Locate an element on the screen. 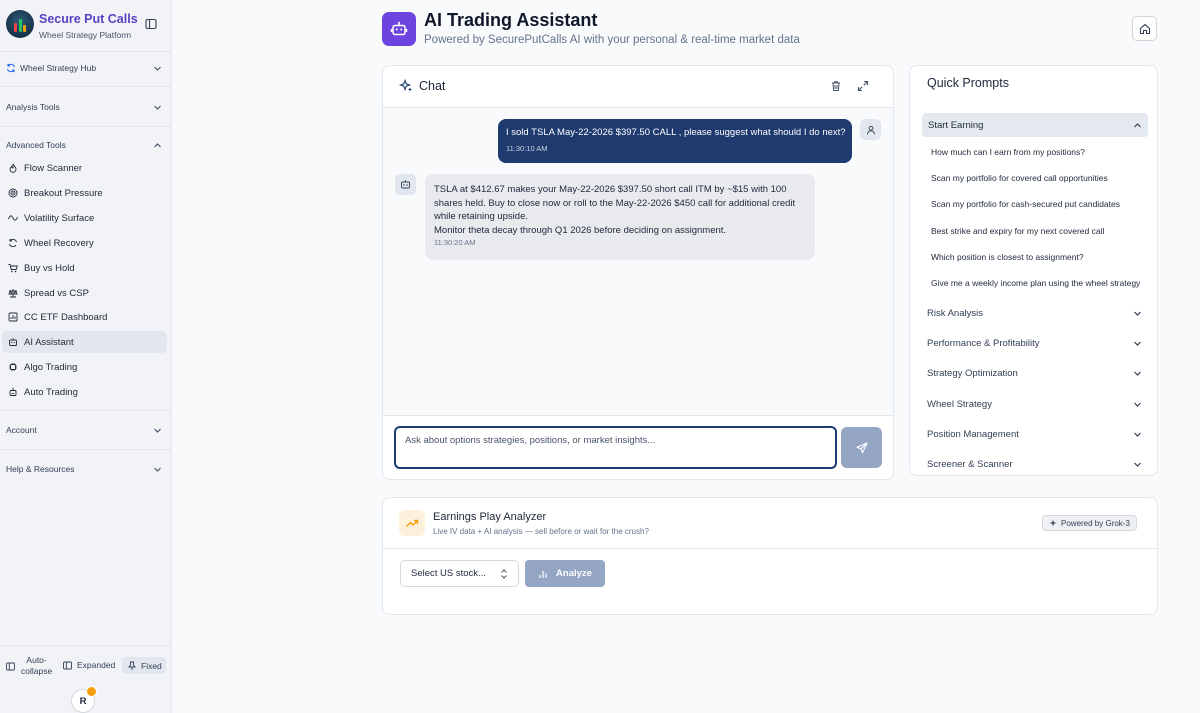  message-timestamp: 11:30:10 AM is located at coordinates (527, 148).